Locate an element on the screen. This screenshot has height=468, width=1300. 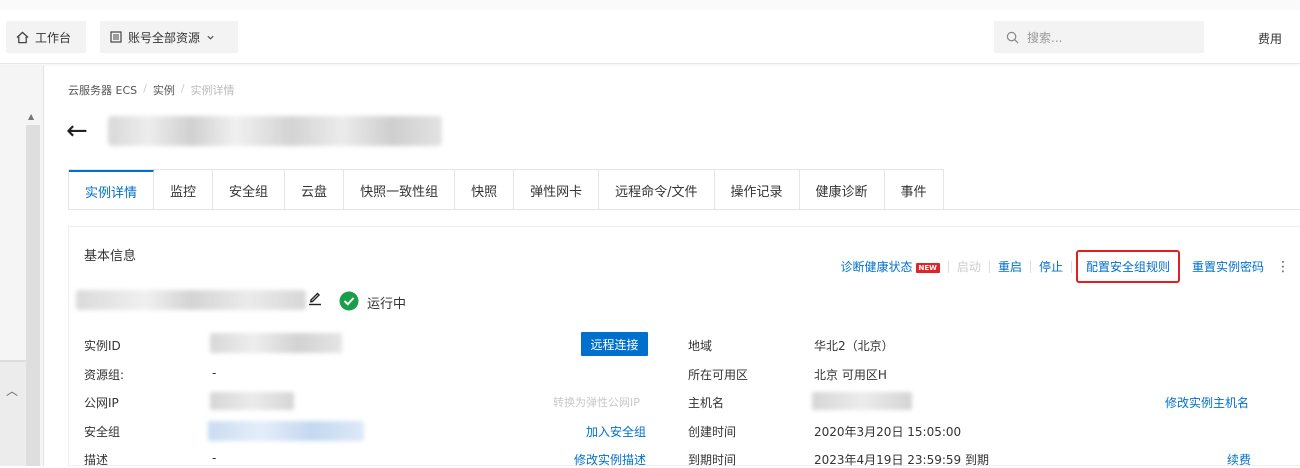
created-label: 创建时间 is located at coordinates (712, 432).